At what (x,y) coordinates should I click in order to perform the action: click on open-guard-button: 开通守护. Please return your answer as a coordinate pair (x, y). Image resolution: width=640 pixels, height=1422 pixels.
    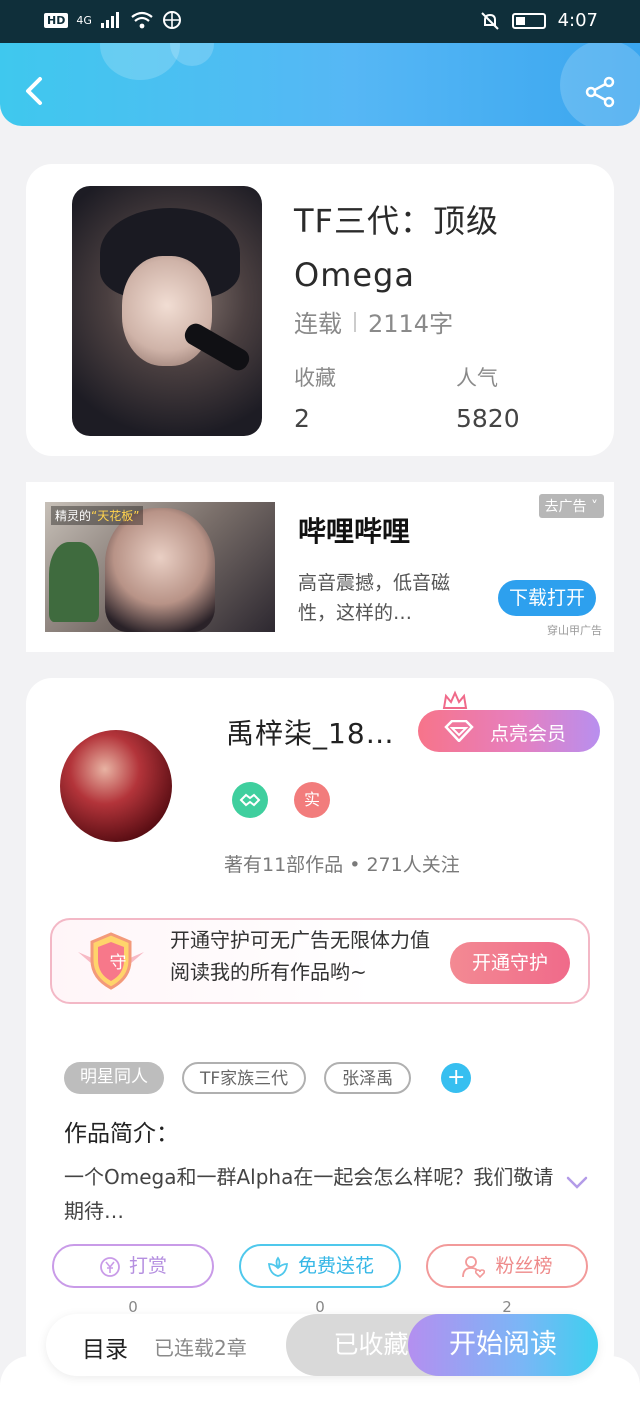
    Looking at the image, I should click on (510, 963).